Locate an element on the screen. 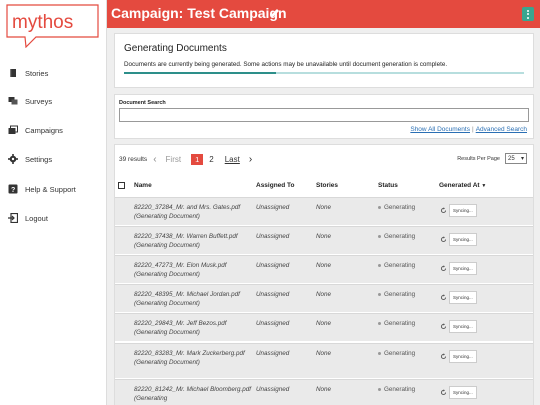 The width and height of the screenshot is (540, 405). select-all-checkbox is located at coordinates (121, 185).